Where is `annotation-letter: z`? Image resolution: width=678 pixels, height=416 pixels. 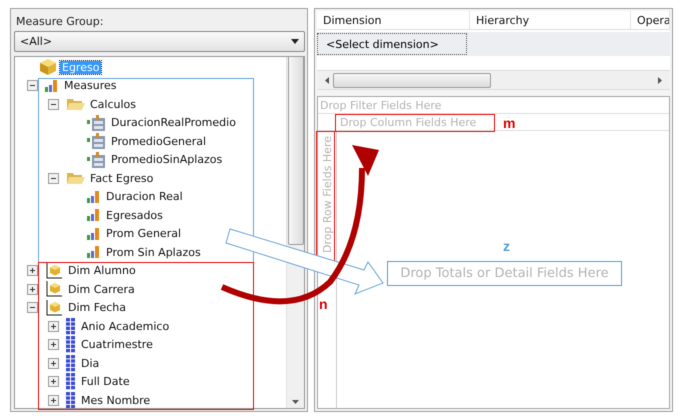
annotation-letter: z is located at coordinates (506, 246).